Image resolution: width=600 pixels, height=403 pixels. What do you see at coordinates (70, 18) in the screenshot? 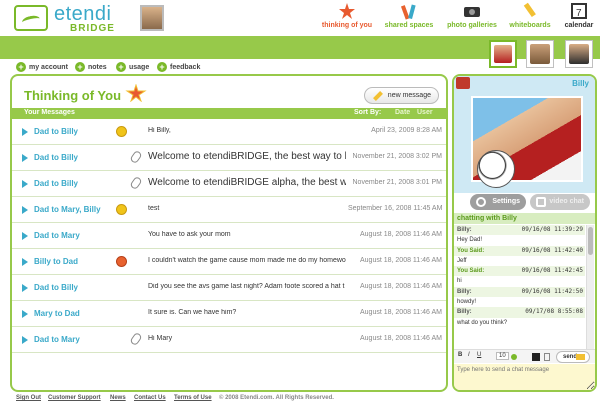
I see `etendi-logo: etendi BRIDGE` at bounding box center [70, 18].